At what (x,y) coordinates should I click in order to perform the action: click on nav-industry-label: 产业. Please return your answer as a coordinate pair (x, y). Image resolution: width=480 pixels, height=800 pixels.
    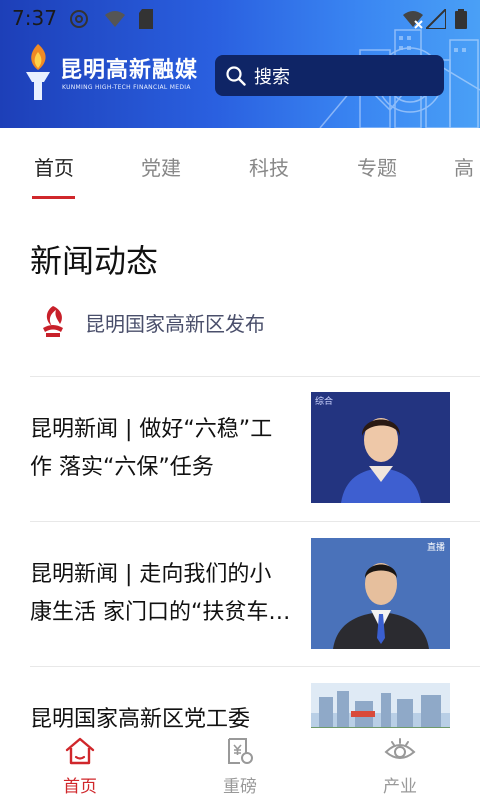
    Looking at the image, I should click on (400, 787).